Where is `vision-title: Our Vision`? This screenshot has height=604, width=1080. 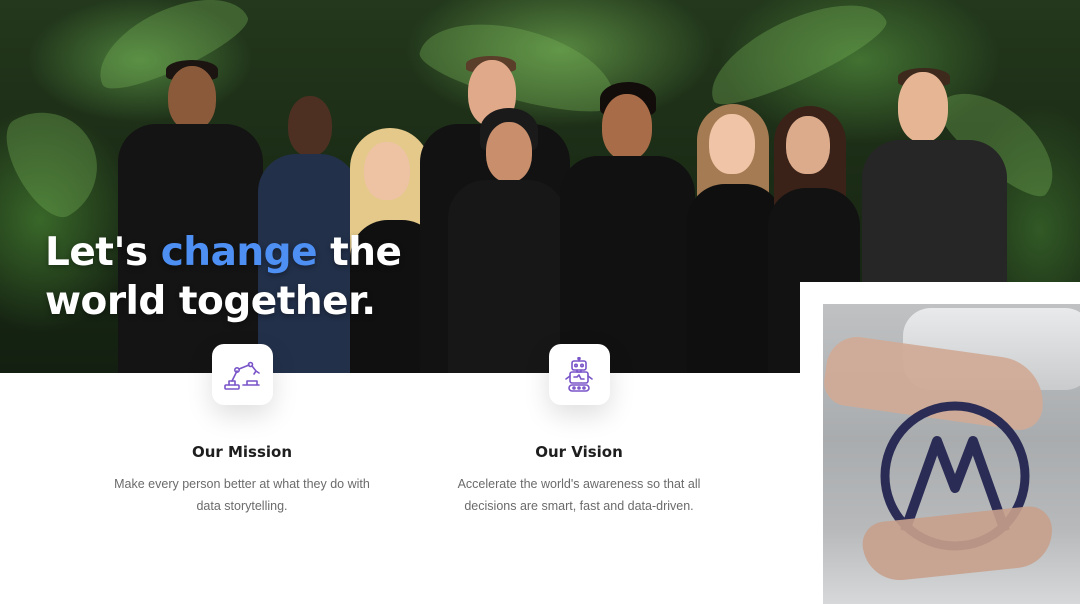
vision-title: Our Vision is located at coordinates (579, 452).